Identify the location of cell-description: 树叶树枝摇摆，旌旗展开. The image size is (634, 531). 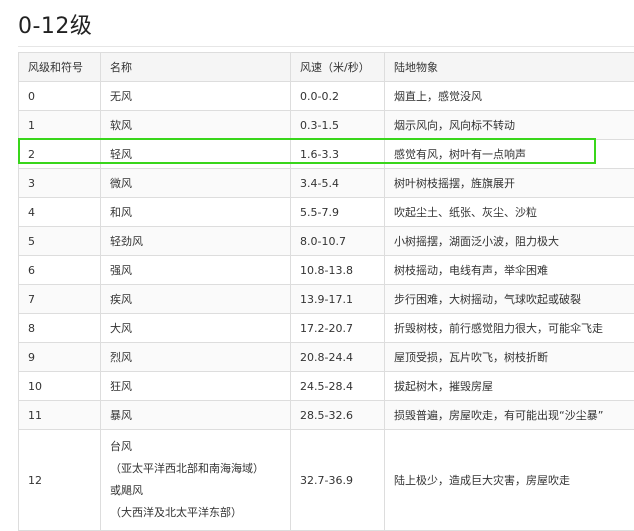
(509, 183).